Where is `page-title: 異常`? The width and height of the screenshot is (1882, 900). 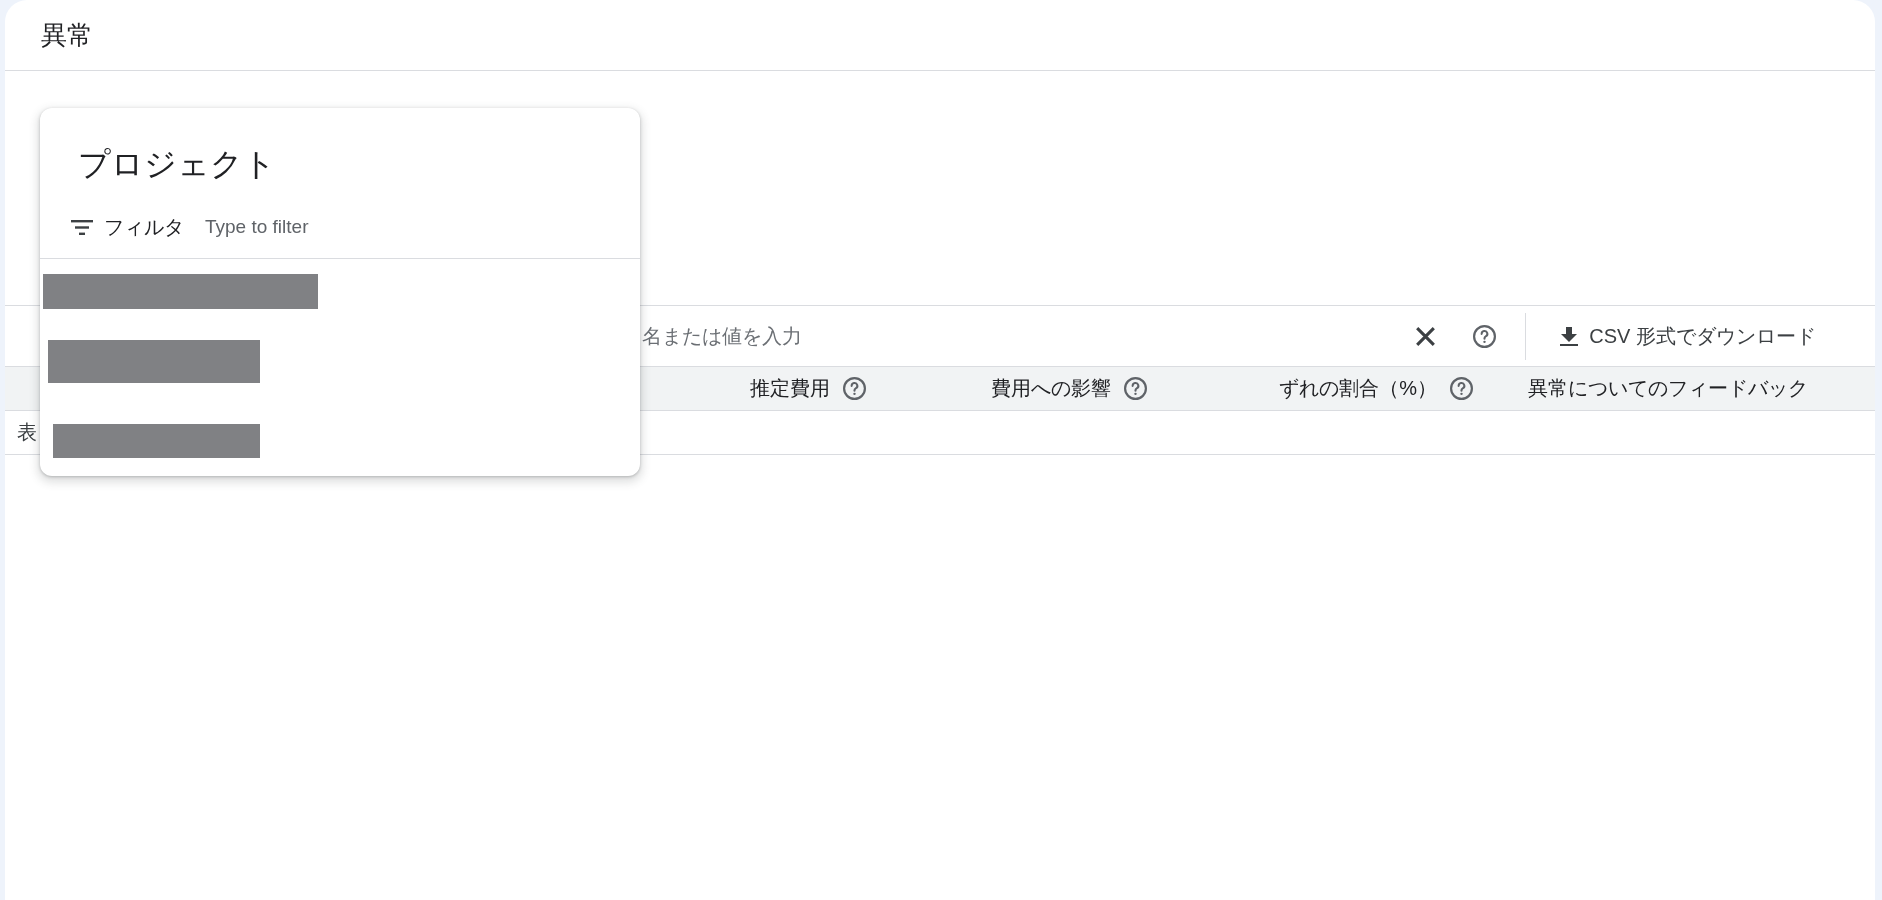
page-title: 異常 is located at coordinates (67, 35).